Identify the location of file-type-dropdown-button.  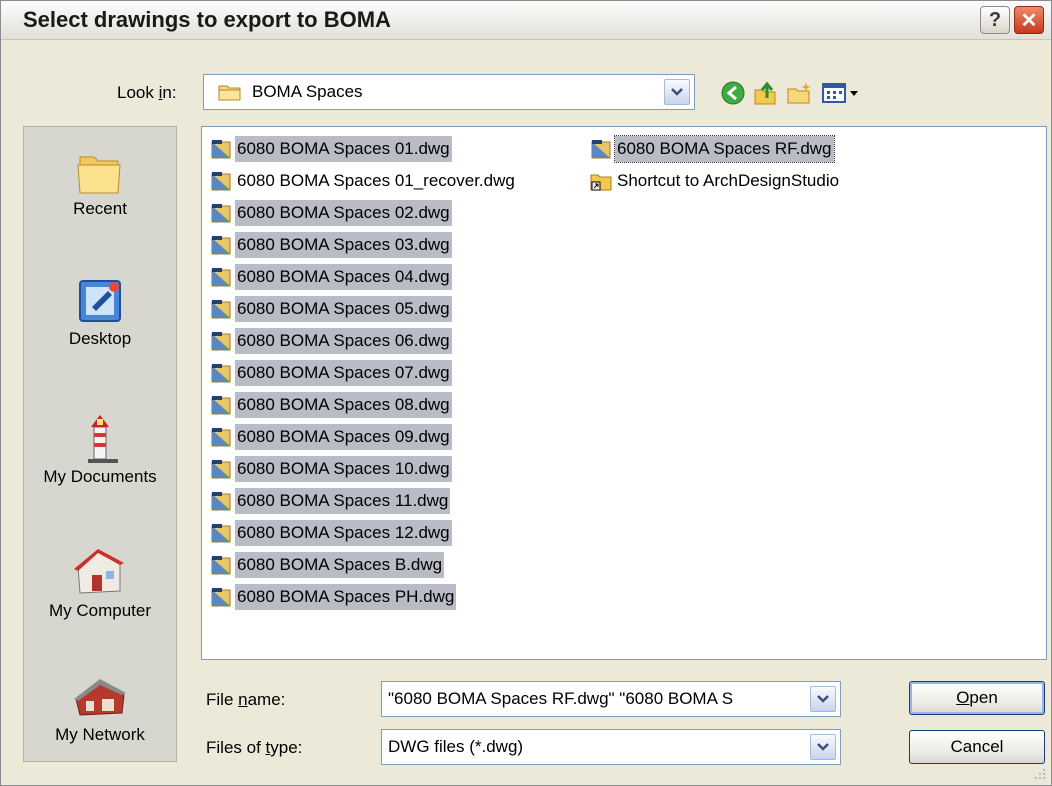
(823, 747).